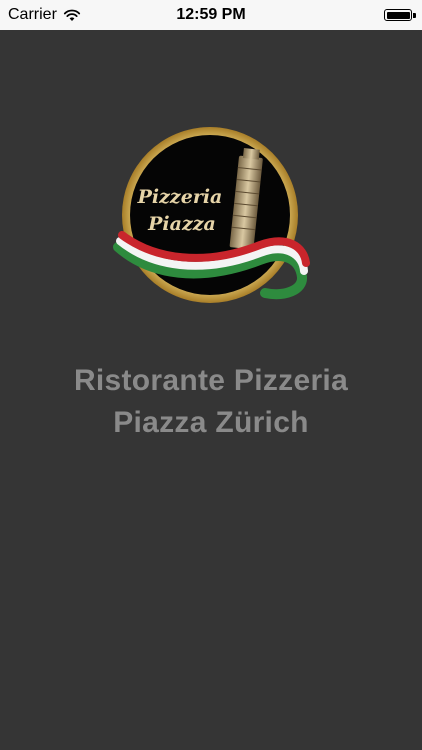 This screenshot has width=422, height=750. I want to click on restaurant-name-line2: Piazza Zürich, so click(211, 422).